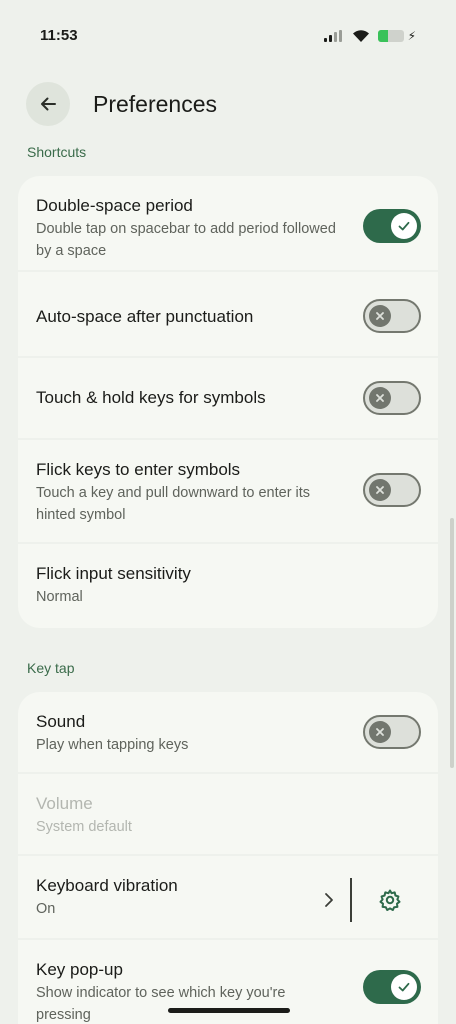 This screenshot has width=456, height=1024. Describe the element at coordinates (114, 205) in the screenshot. I see `setting-title: Double-space period` at that location.